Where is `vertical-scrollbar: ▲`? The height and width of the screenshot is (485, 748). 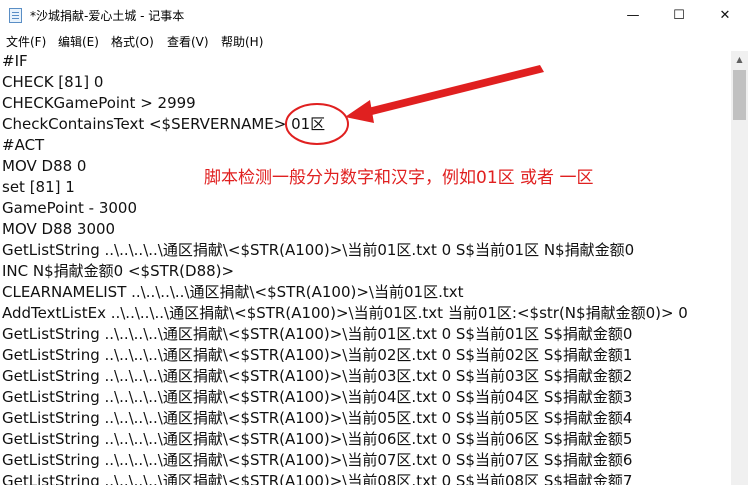 vertical-scrollbar: ▲ is located at coordinates (739, 268).